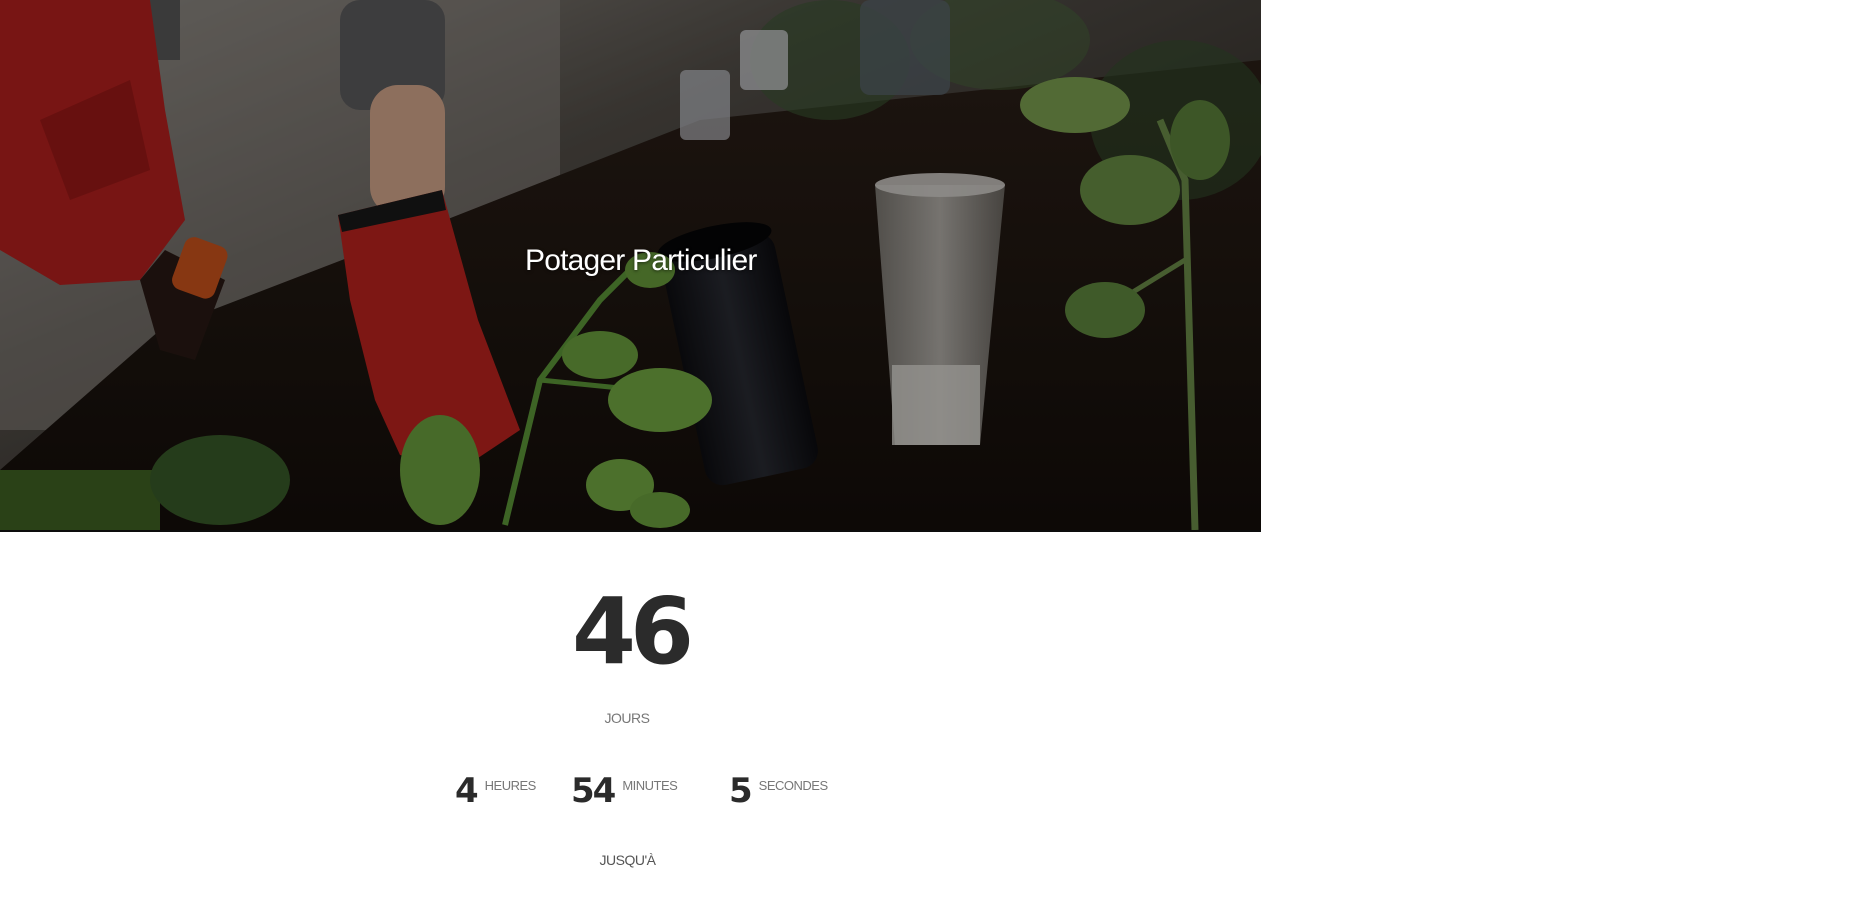  I want to click on countdown-minutes: 54 MINUTES, so click(624, 791).